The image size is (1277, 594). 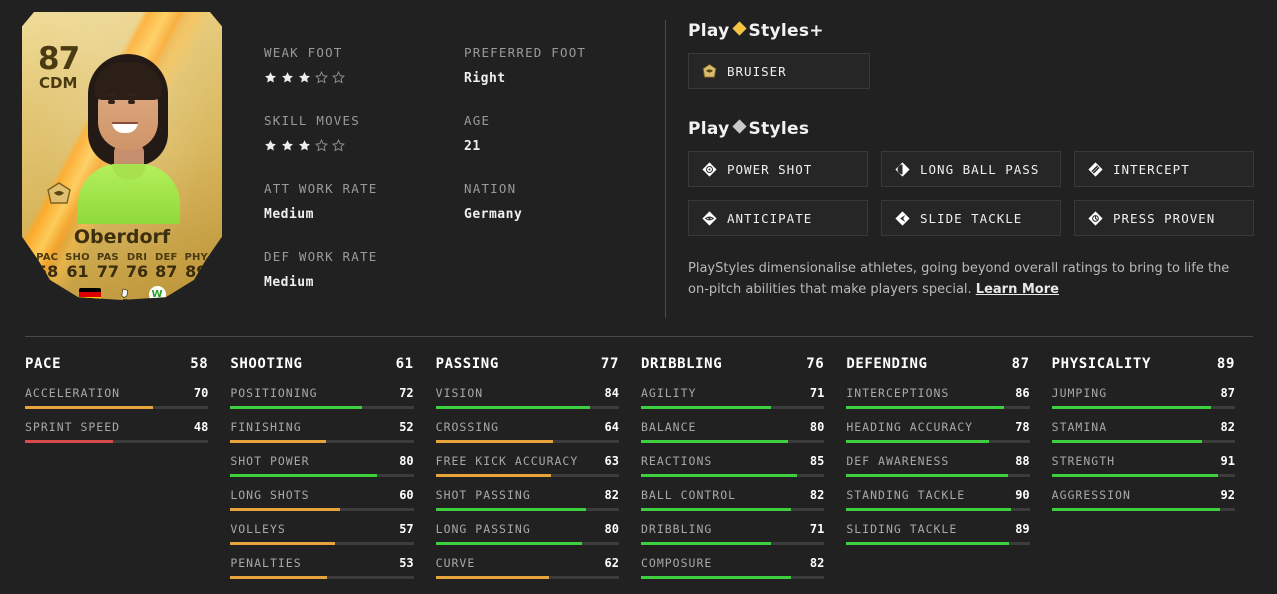 What do you see at coordinates (732, 431) in the screenshot?
I see `stat-row: BALANCE 80` at bounding box center [732, 431].